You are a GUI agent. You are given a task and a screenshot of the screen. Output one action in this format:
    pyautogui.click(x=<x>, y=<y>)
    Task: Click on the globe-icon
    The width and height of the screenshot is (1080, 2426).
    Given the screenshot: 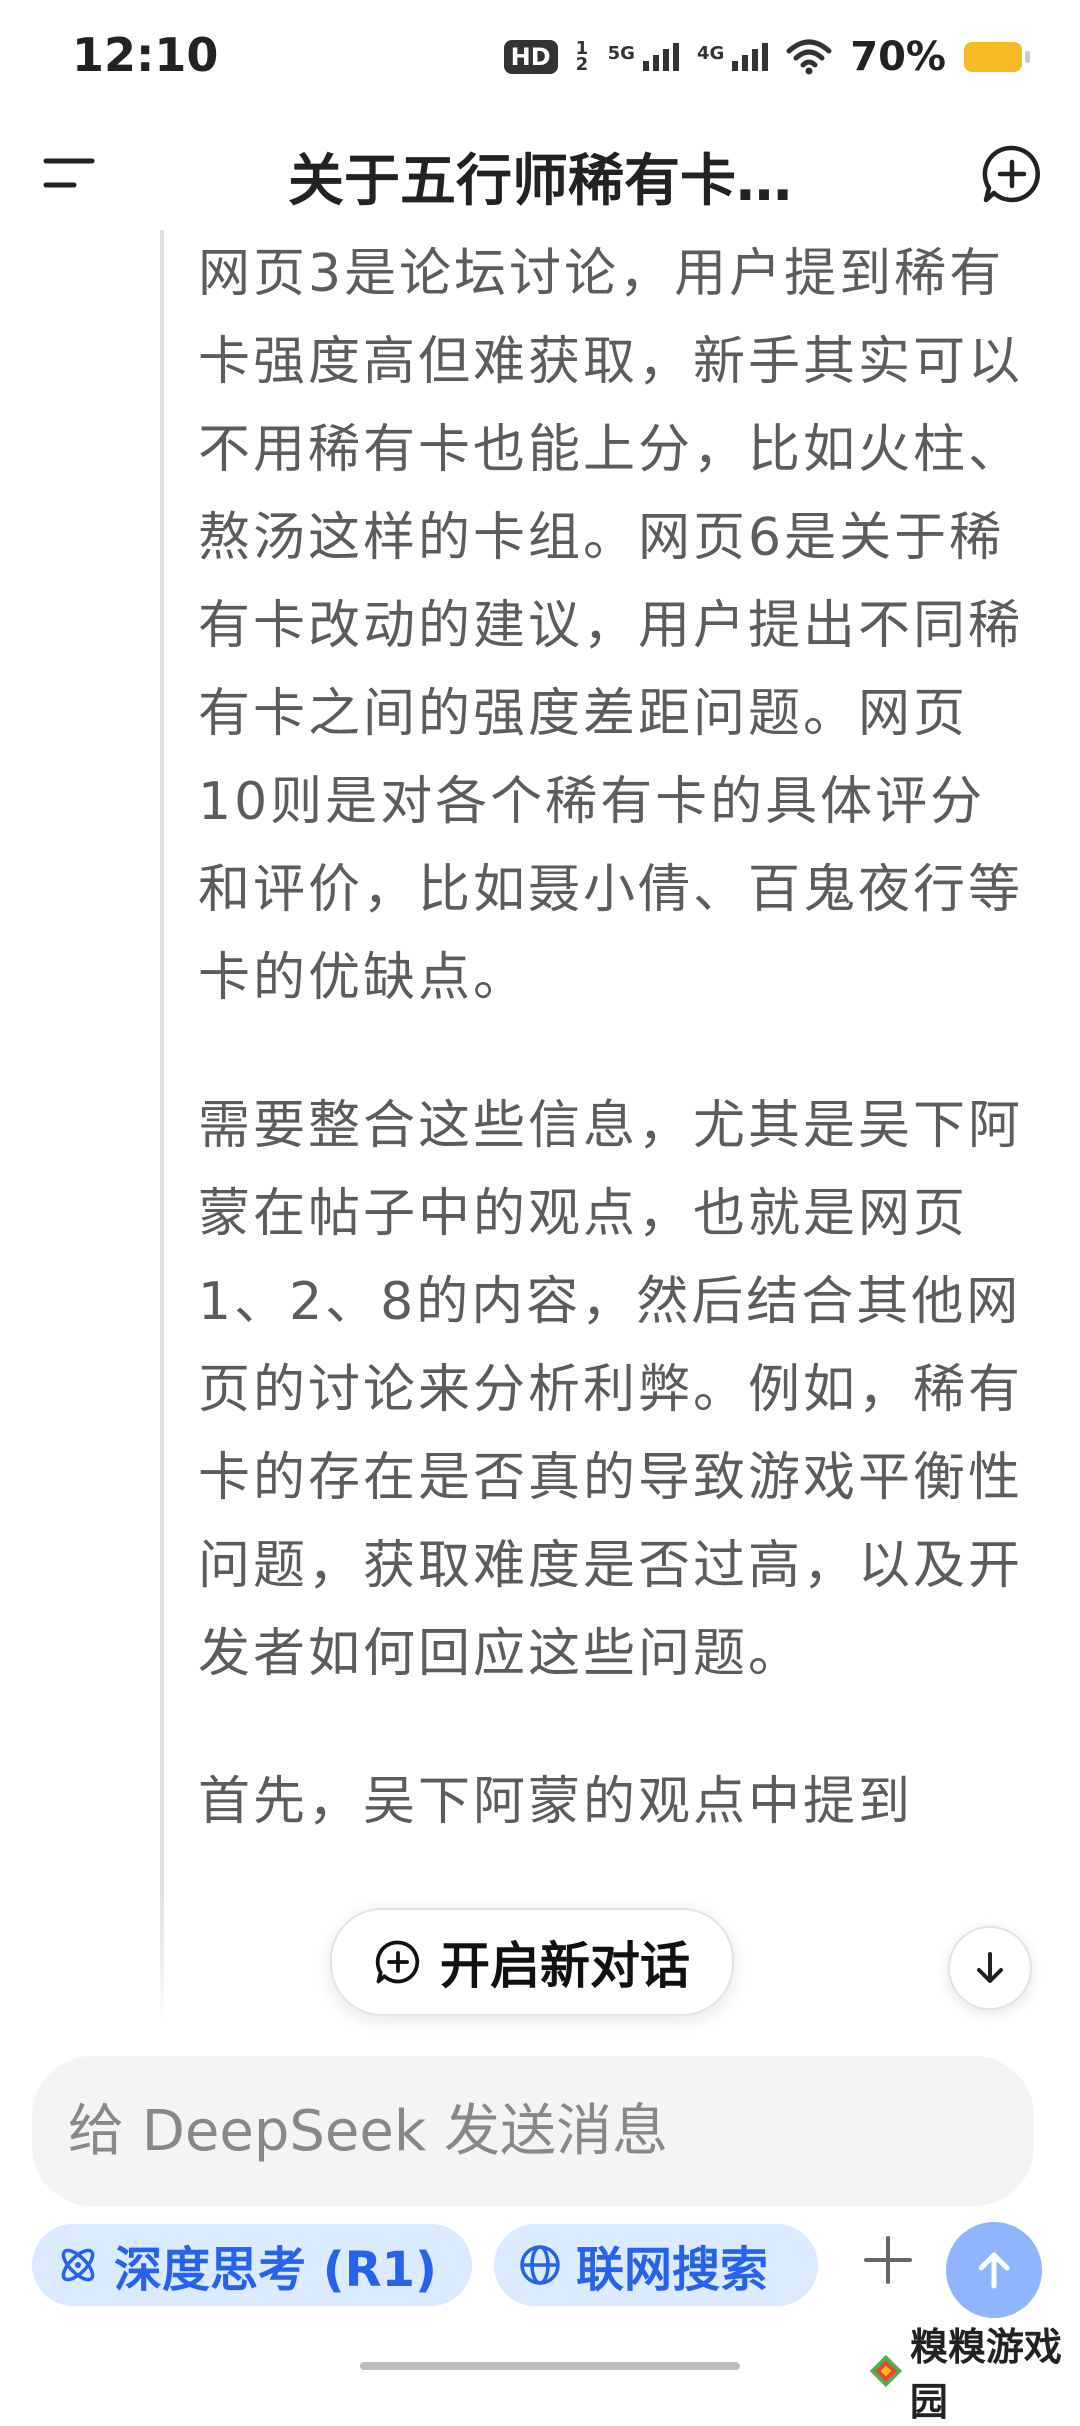 What is the action you would take?
    pyautogui.click(x=540, y=2265)
    